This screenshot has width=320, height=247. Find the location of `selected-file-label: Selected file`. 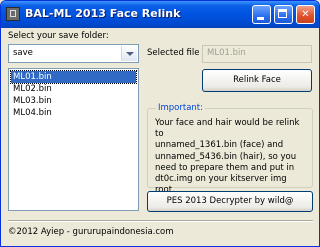

selected-file-label: Selected file is located at coordinates (173, 53).